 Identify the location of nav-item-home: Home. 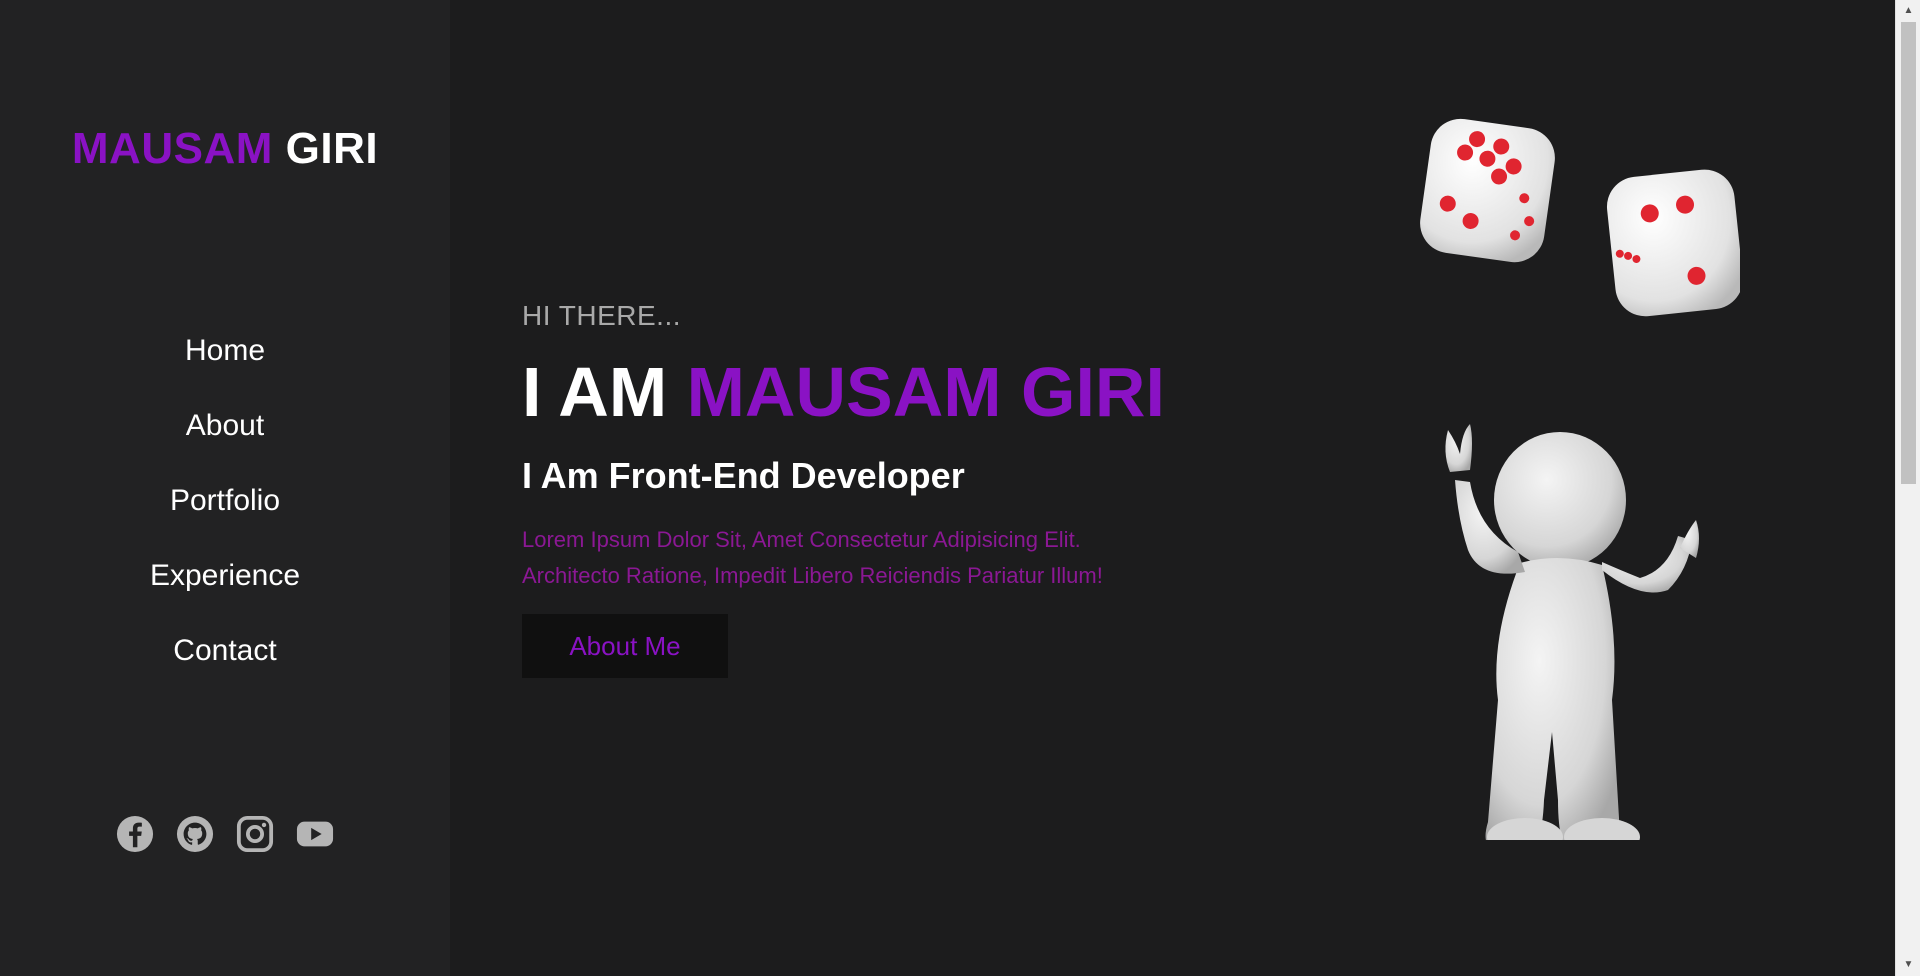
(225, 363).